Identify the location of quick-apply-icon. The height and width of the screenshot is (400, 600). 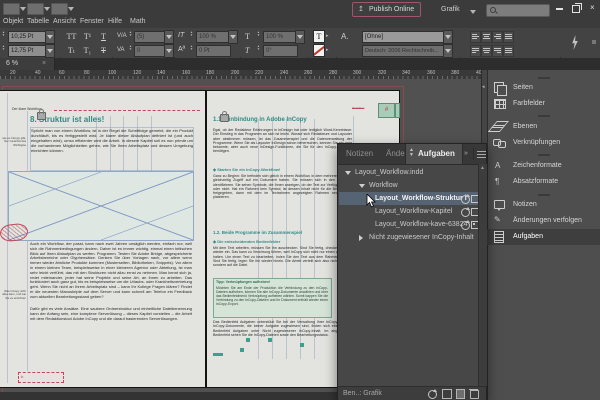
(575, 42).